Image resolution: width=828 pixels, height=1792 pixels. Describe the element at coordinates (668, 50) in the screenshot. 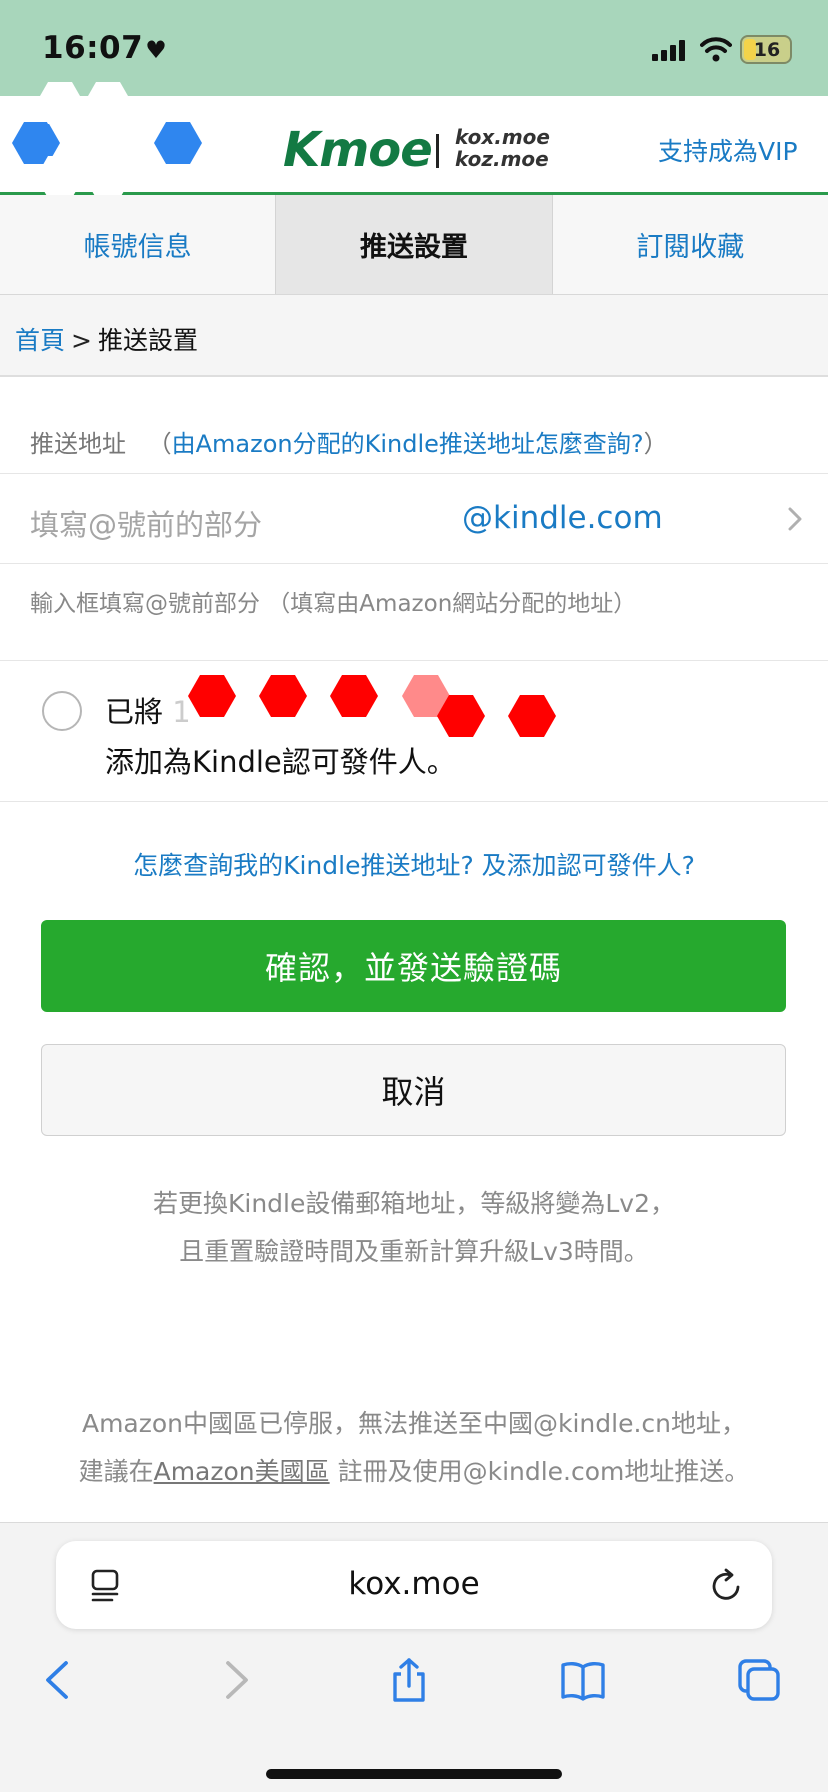

I see `cellular-signal-icon` at that location.